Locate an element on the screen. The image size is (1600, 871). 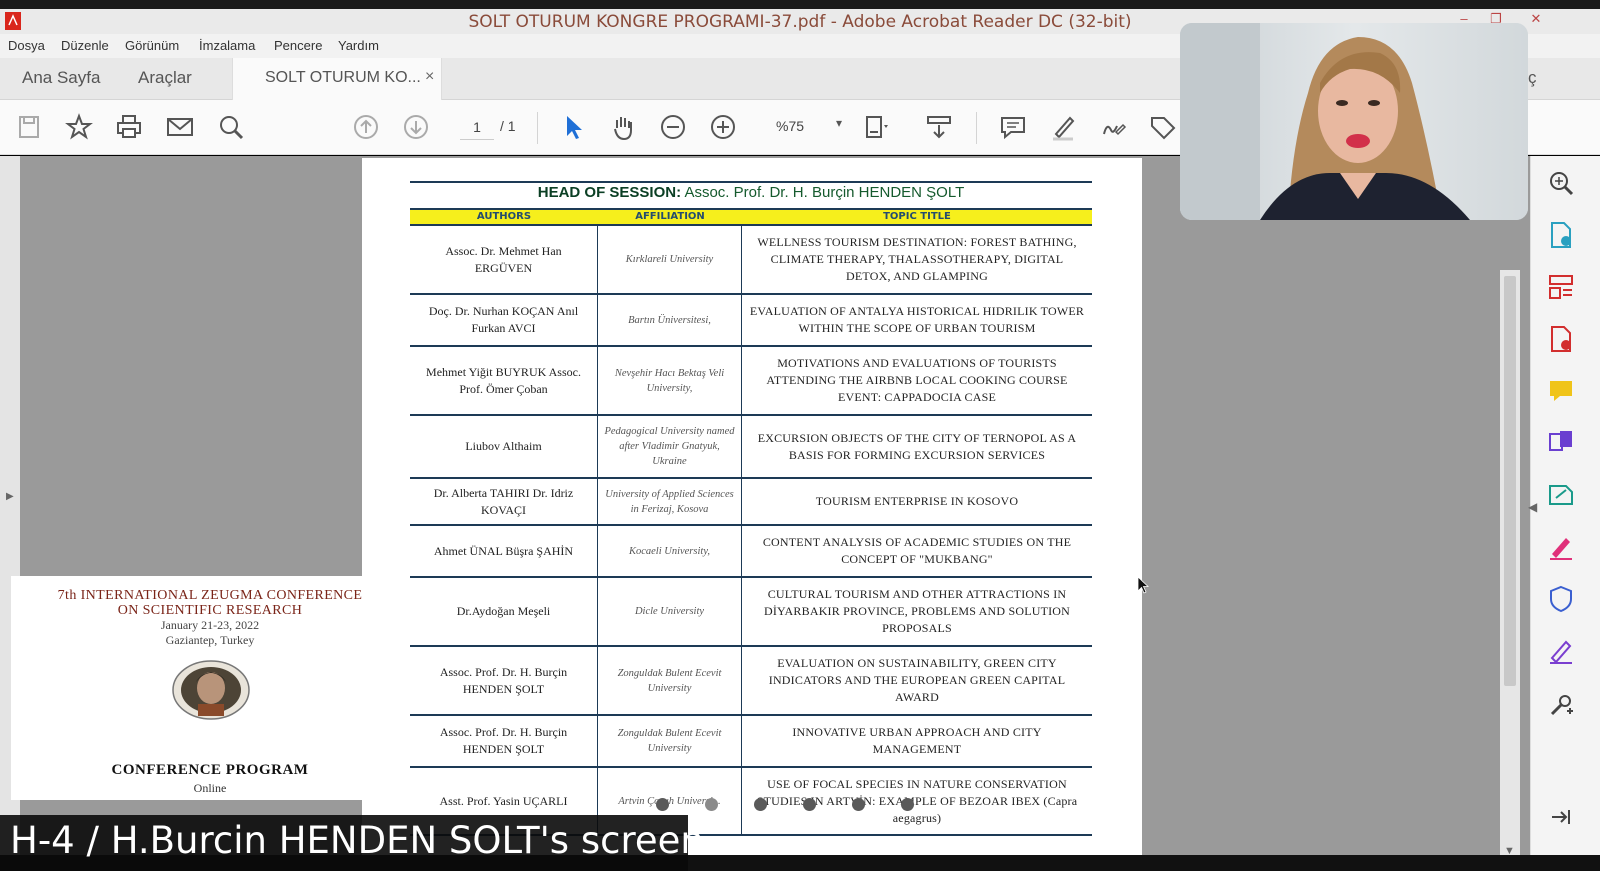
fill-sign-icon is located at coordinates (1561, 547).